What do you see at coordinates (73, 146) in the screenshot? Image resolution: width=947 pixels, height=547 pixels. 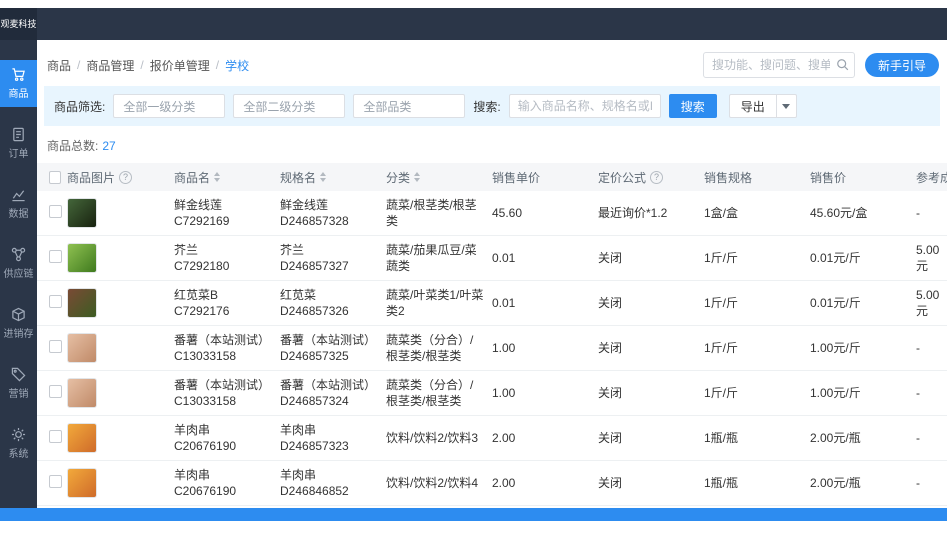 I see `total-label: 商品总数:` at bounding box center [73, 146].